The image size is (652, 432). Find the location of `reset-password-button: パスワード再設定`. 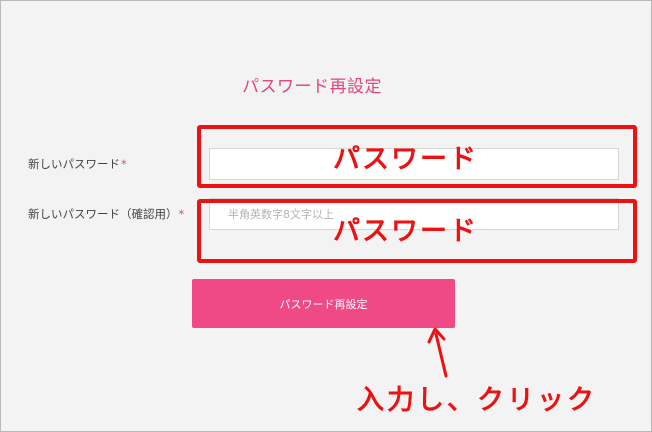

reset-password-button: パスワード再設定 is located at coordinates (323, 303).